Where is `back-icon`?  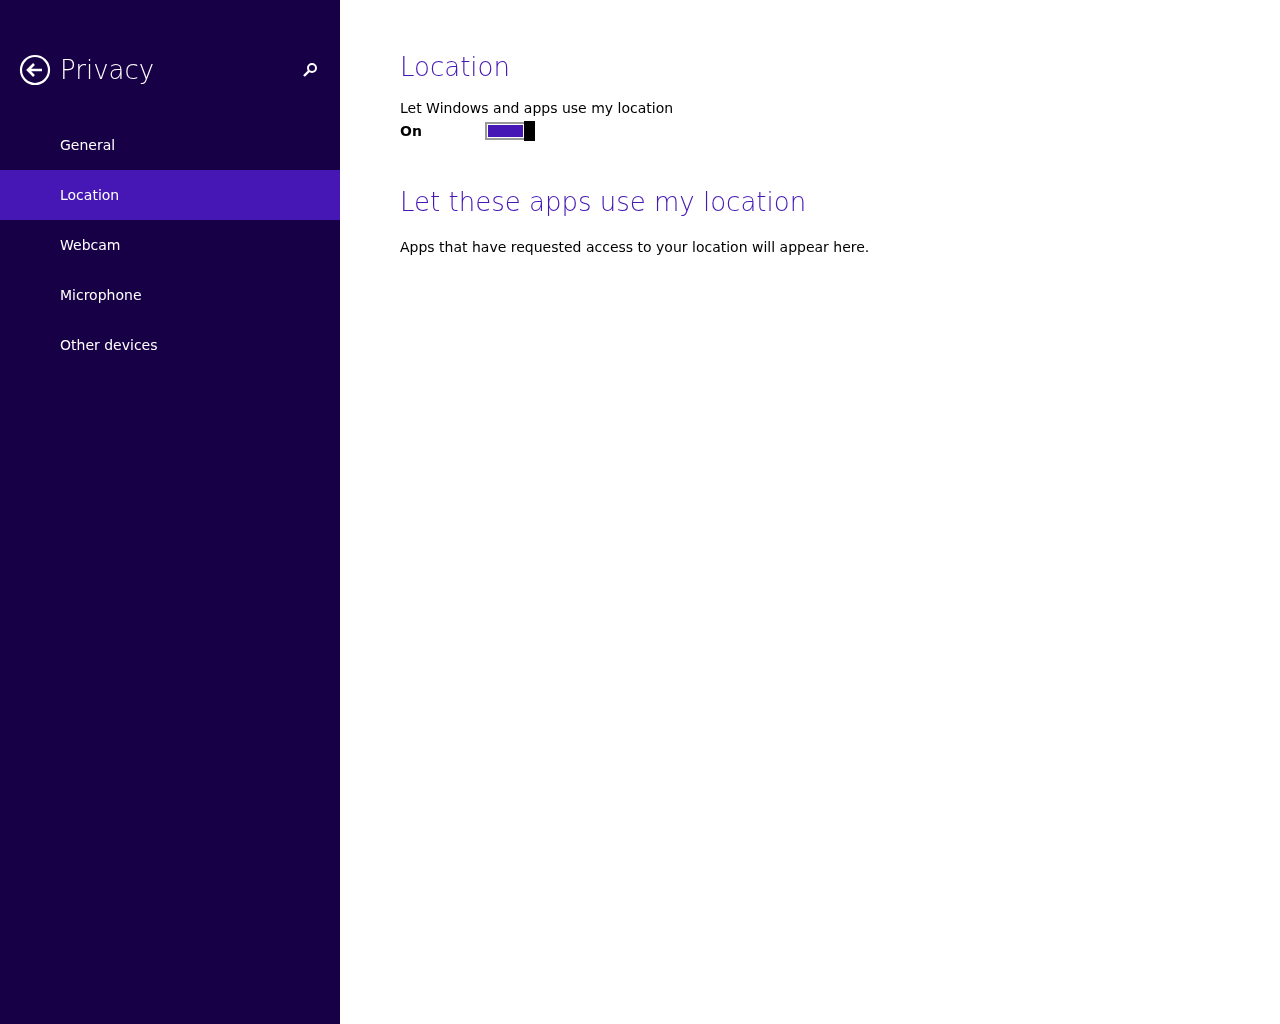
back-icon is located at coordinates (35, 70).